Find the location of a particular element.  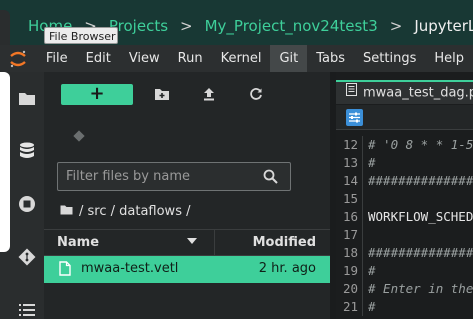

line-number: 14 is located at coordinates (350, 180).